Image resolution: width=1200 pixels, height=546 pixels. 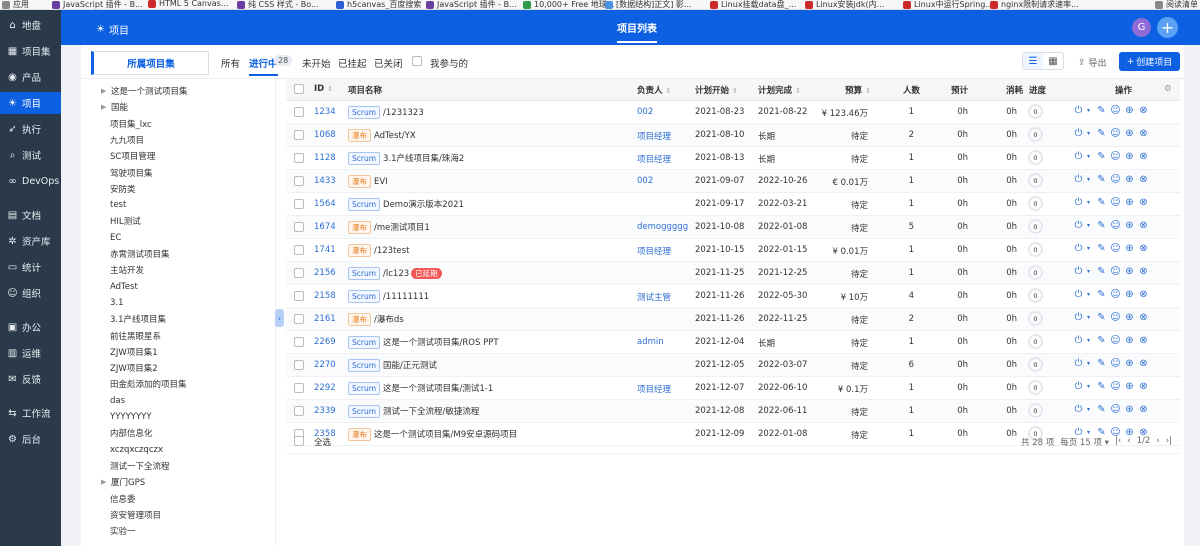 What do you see at coordinates (365, 90) in the screenshot?
I see `col-name: 项目名称` at bounding box center [365, 90].